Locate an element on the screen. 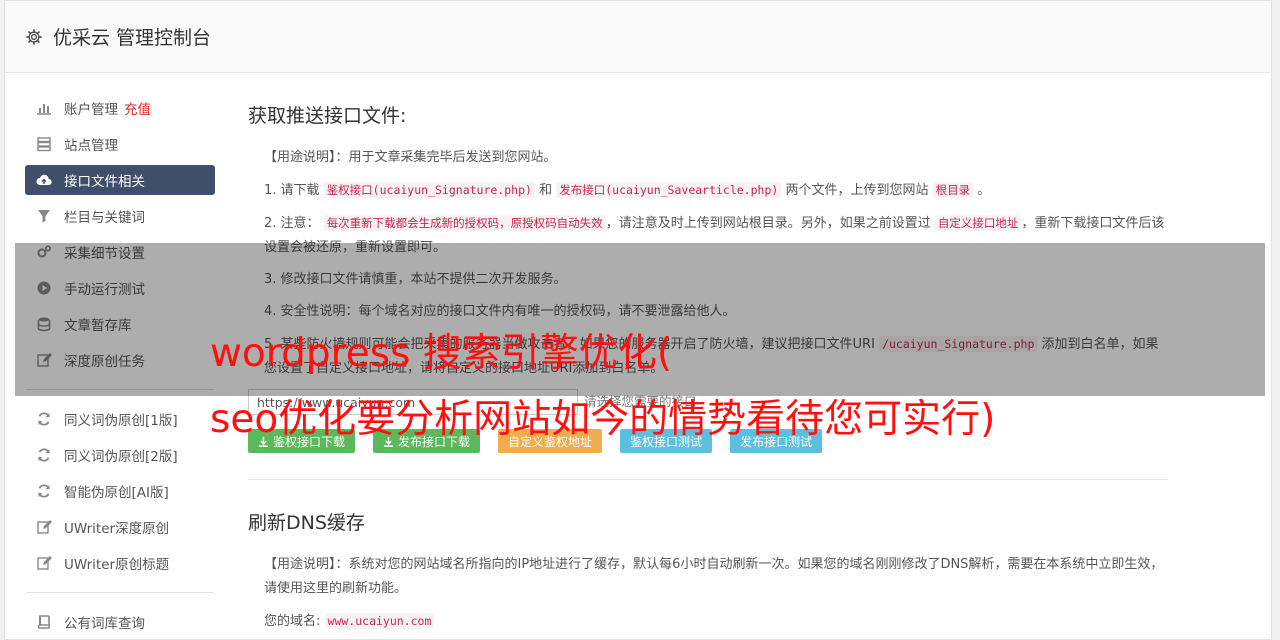 This screenshot has width=1280, height=640. signature-file-code: 鉴权接口(ucaiyun_Signature.php) is located at coordinates (429, 190).